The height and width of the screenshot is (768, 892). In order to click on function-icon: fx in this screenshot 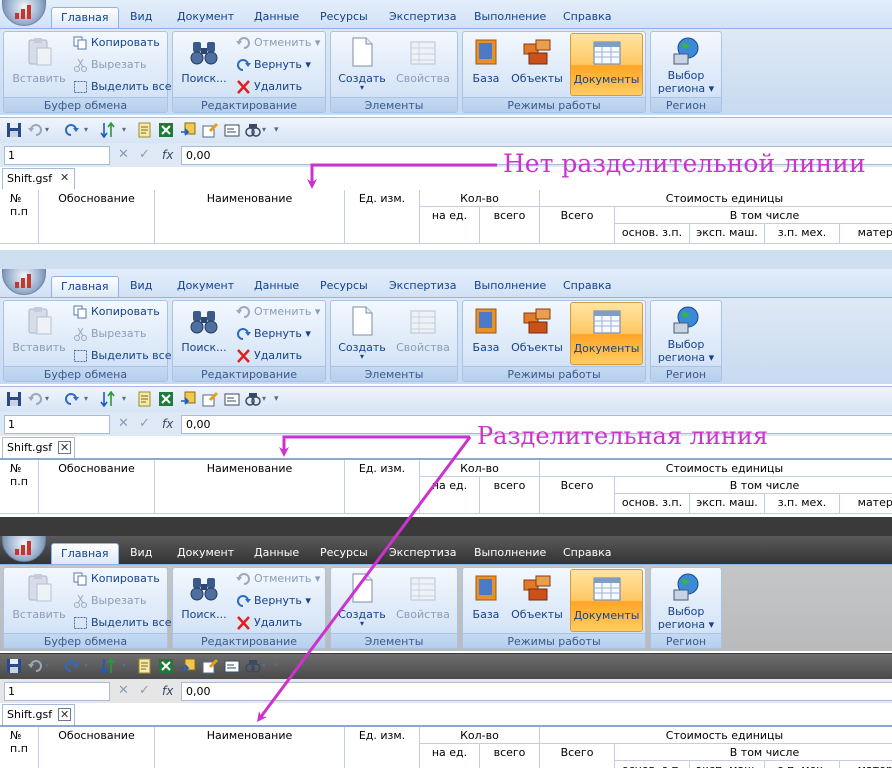, I will do `click(167, 155)`.